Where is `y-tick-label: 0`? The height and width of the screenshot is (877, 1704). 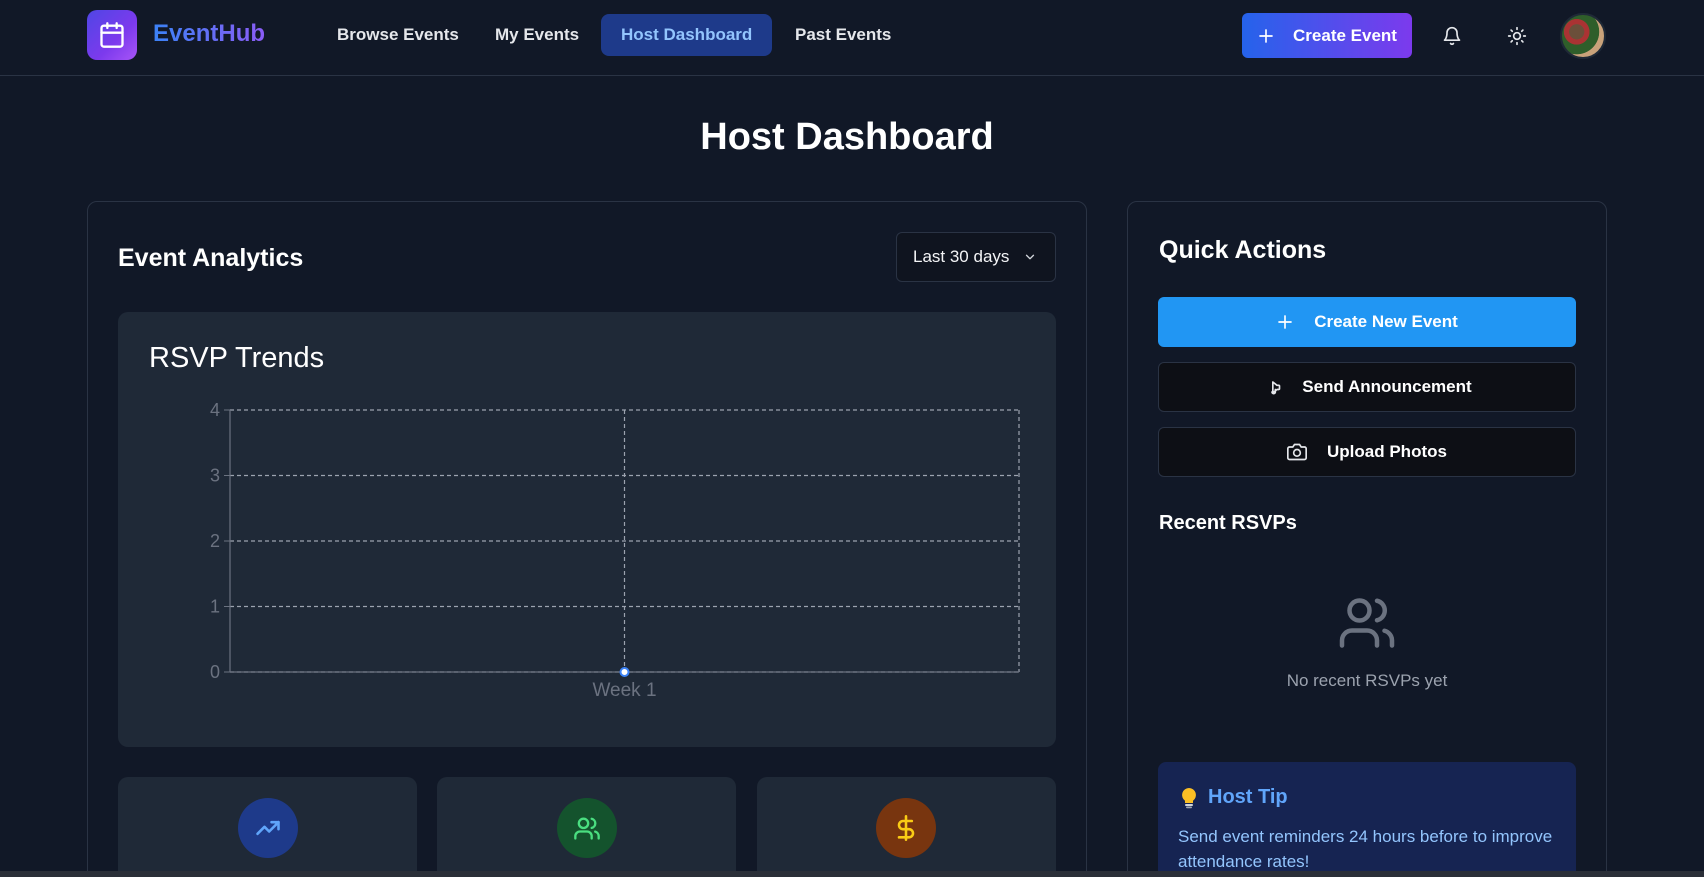
y-tick-label: 0 is located at coordinates (215, 672).